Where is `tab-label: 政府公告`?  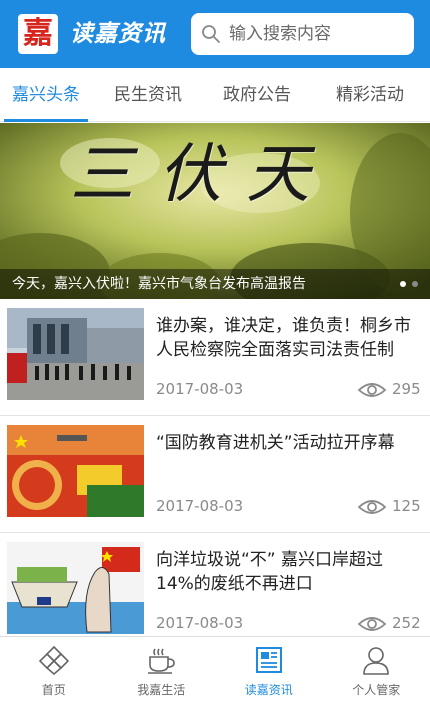
tab-label: 政府公告 is located at coordinates (257, 95).